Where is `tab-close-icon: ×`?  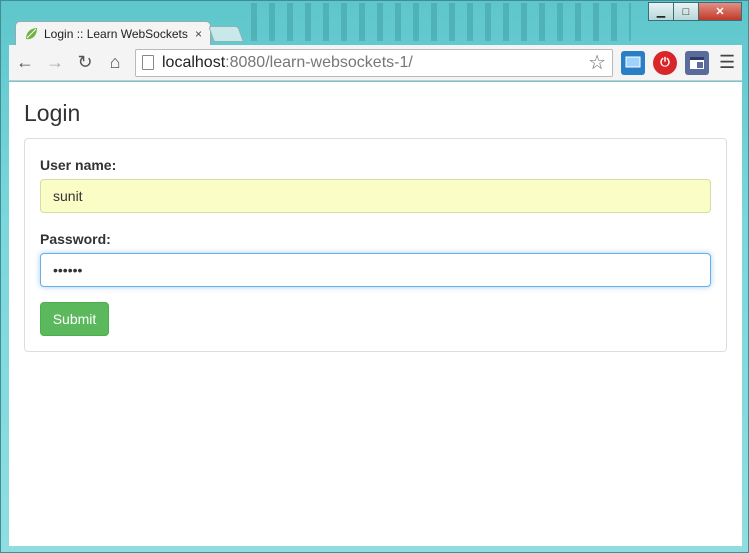 tab-close-icon: × is located at coordinates (198, 34).